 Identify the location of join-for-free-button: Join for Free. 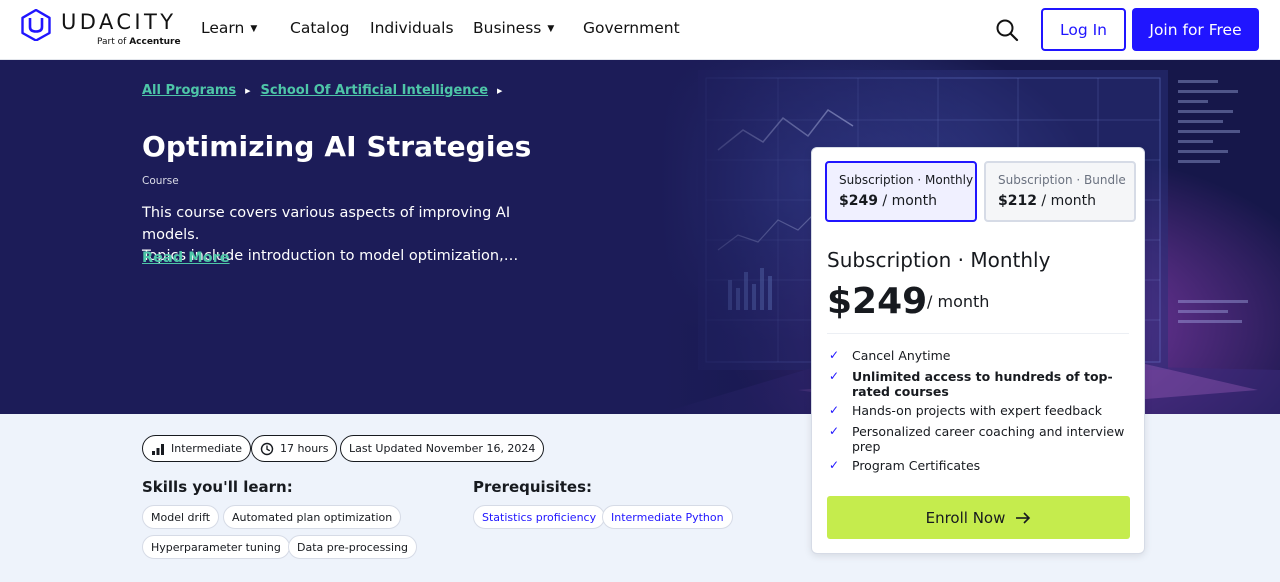
(1195, 29).